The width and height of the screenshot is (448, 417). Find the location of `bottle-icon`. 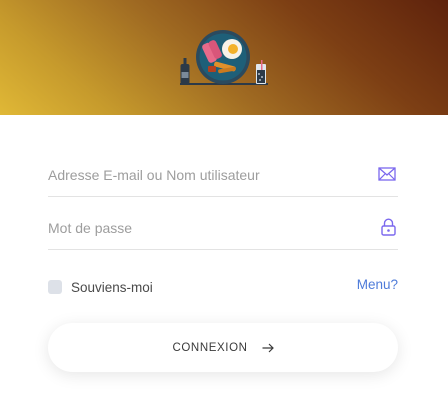

bottle-icon is located at coordinates (185, 71).